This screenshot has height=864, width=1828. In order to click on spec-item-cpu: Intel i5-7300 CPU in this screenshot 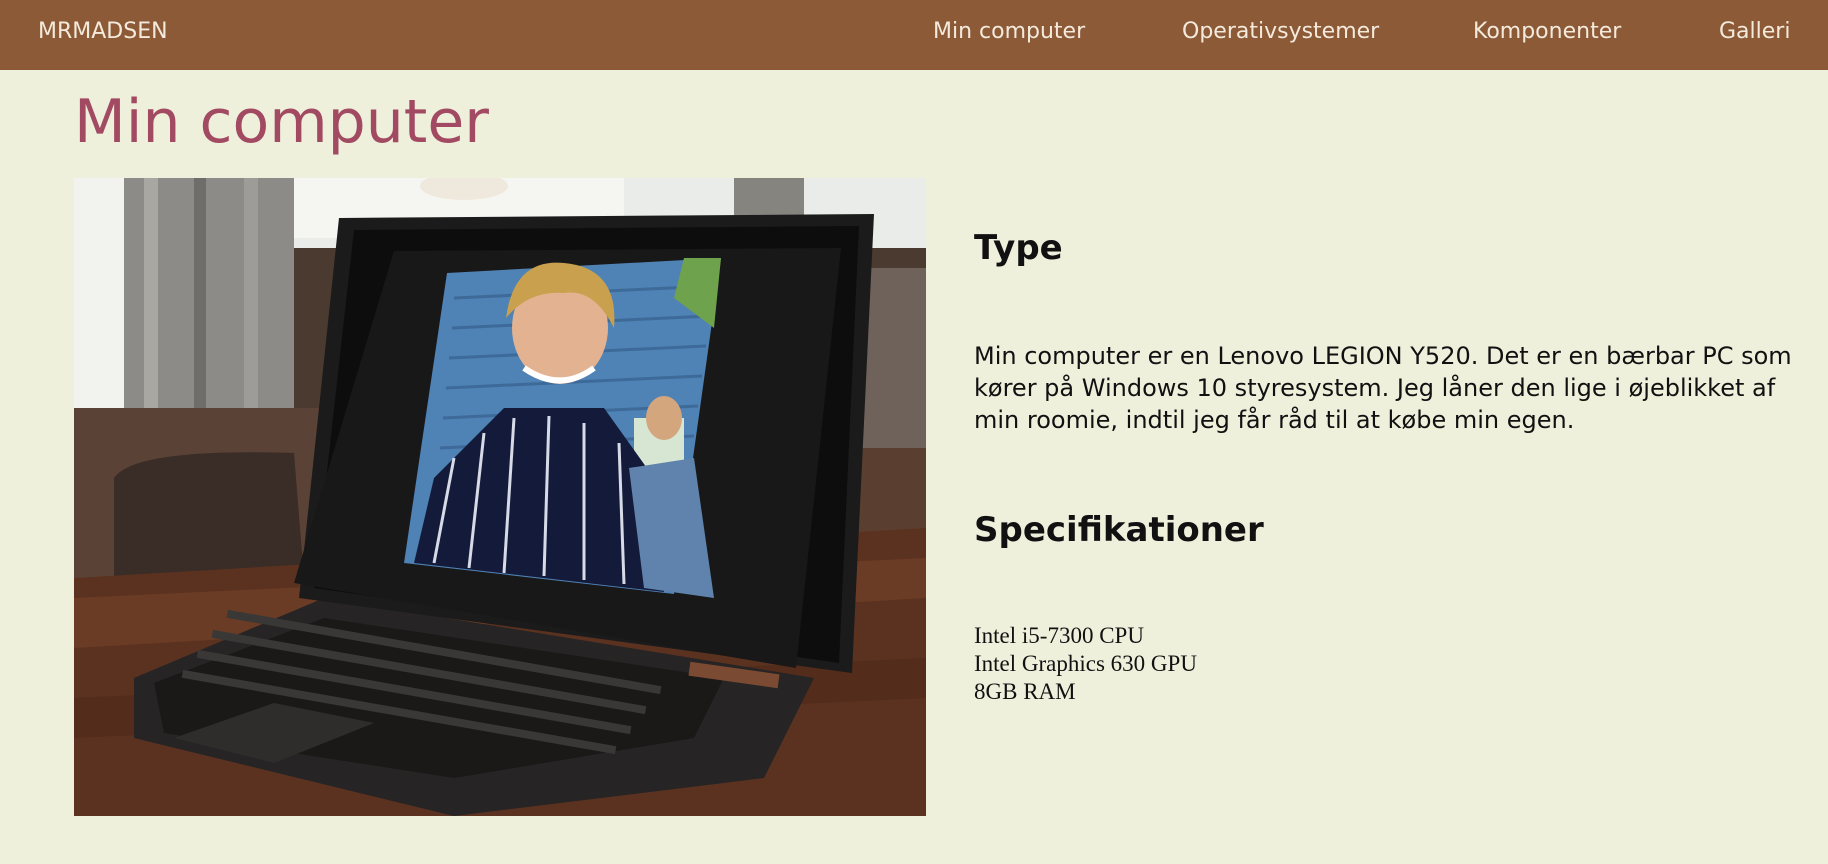, I will do `click(1059, 635)`.